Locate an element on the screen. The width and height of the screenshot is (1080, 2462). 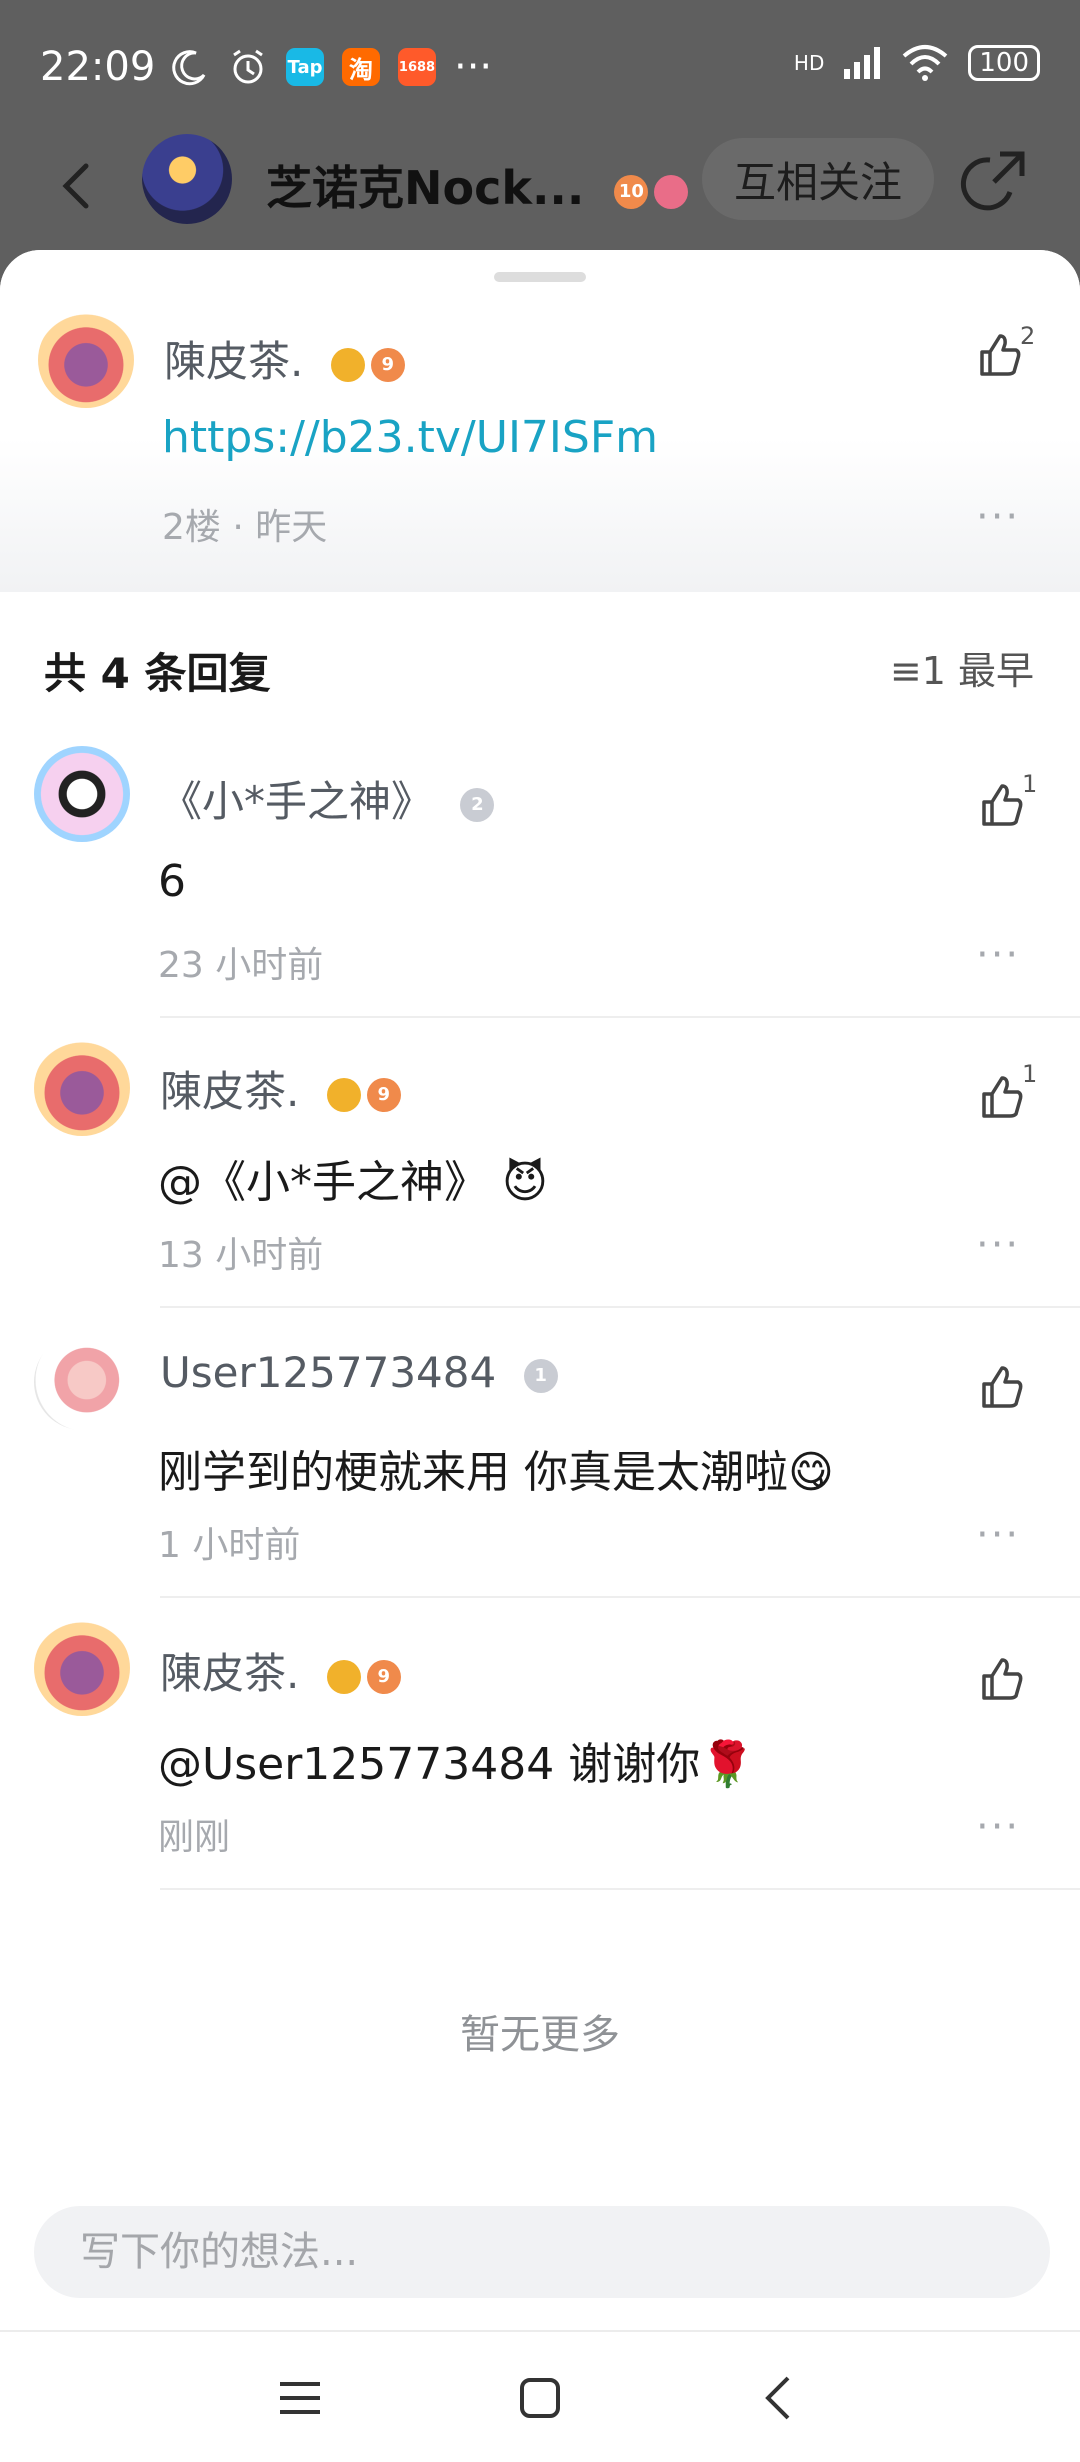
reply-text: 刚学到的梗就来用 你真是太潮啦😋 is located at coordinates (496, 1472).